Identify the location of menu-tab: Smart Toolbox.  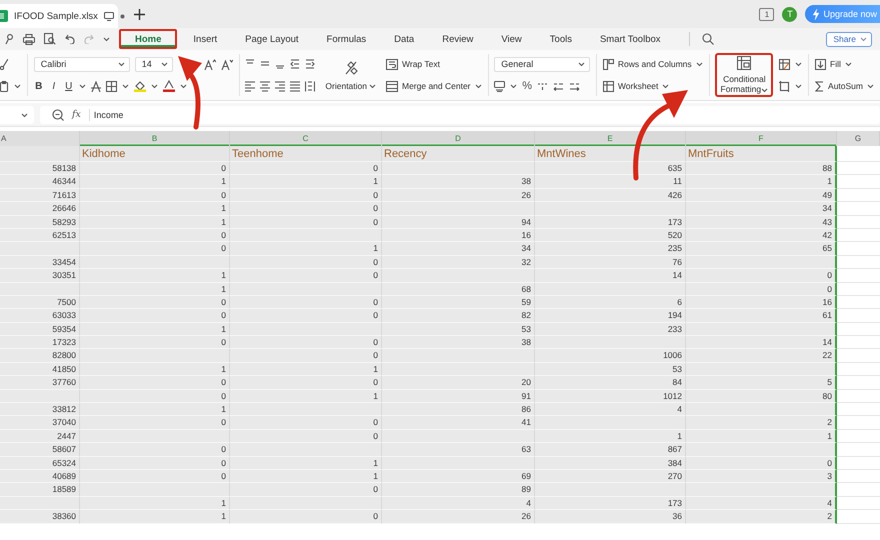
(630, 39).